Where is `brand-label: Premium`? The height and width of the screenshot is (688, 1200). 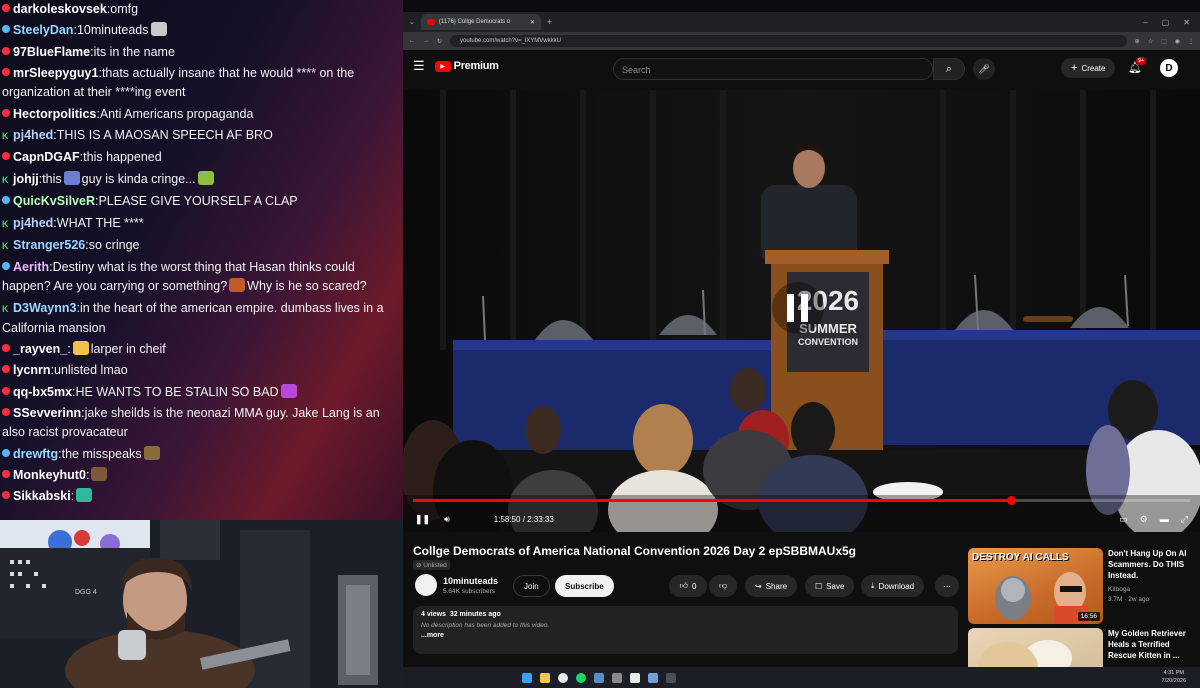 brand-label: Premium is located at coordinates (476, 66).